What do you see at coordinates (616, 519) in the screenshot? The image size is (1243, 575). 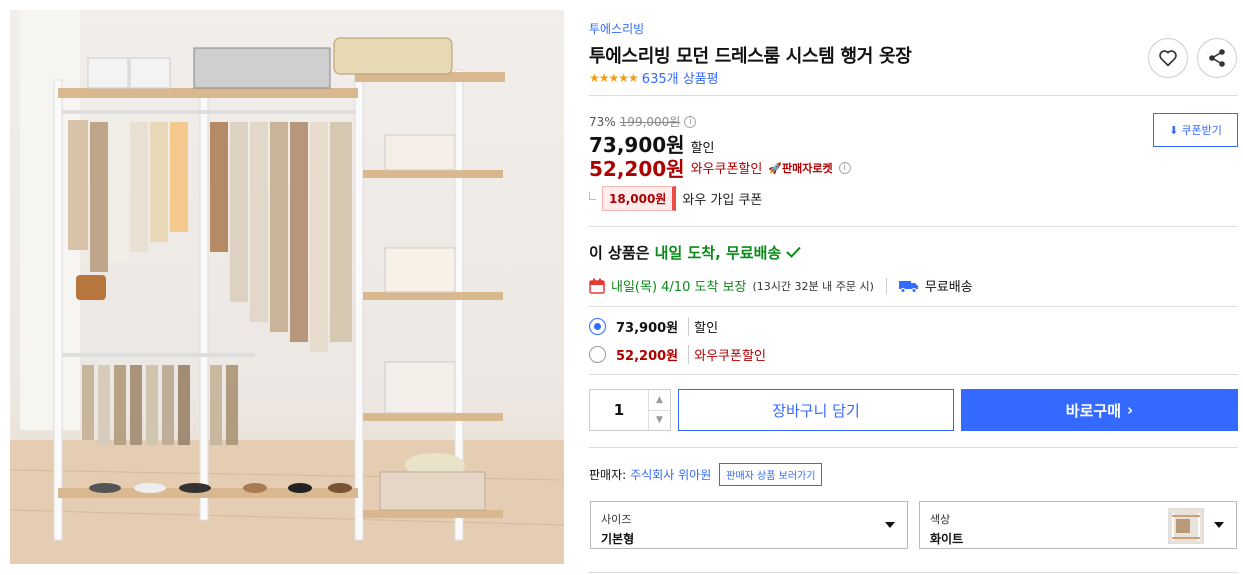 I see `size-select-label: 사이즈` at bounding box center [616, 519].